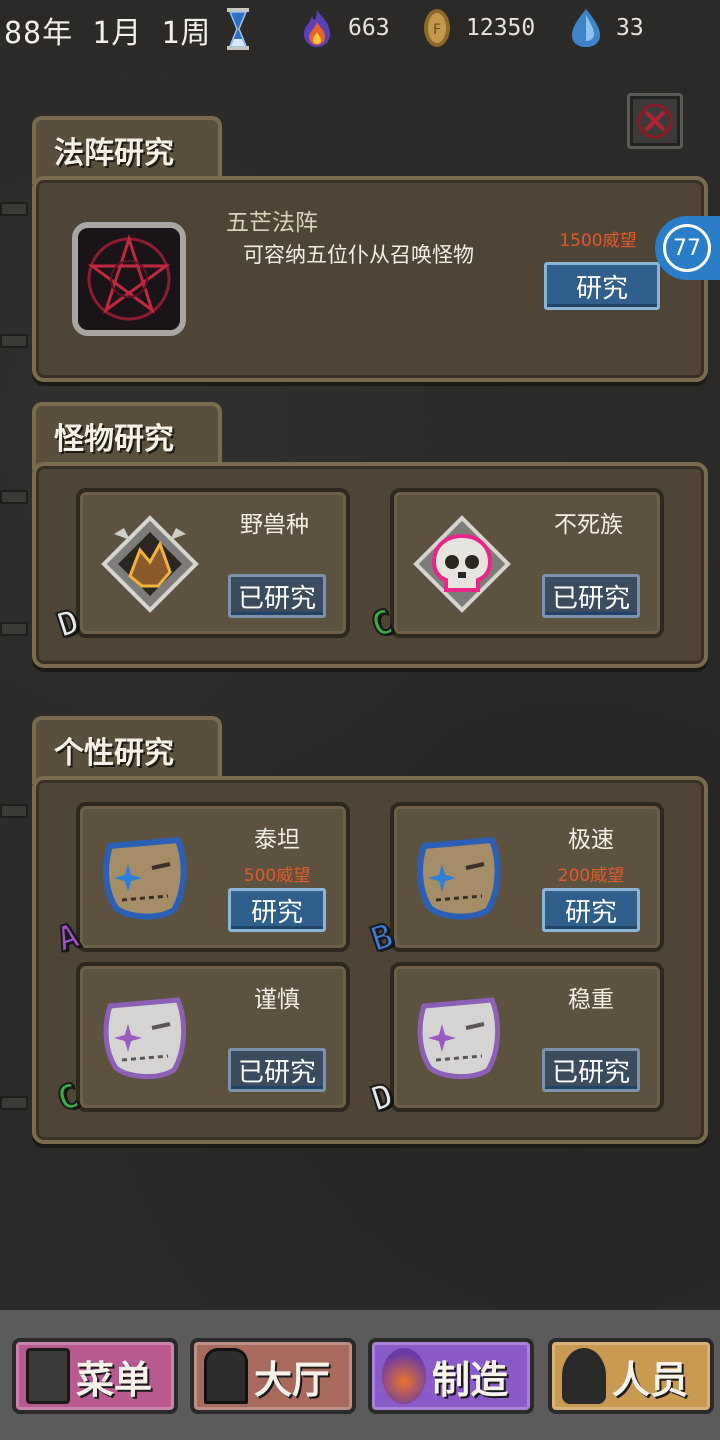 Image resolution: width=720 pixels, height=1440 pixels. I want to click on circle-item-description: 可容纳五位仆从召唤怪物, so click(358, 255).